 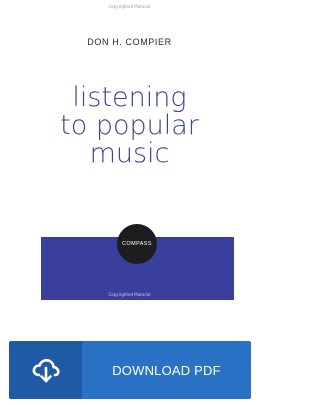 I want to click on cloud-download-icon, so click(x=46, y=370).